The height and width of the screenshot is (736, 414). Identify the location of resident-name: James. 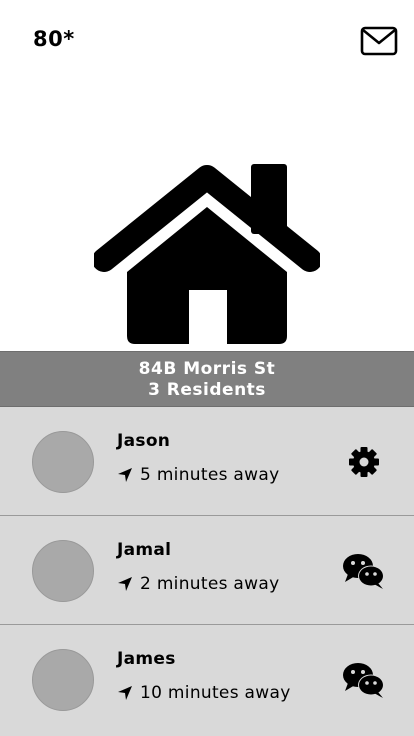
(146, 659).